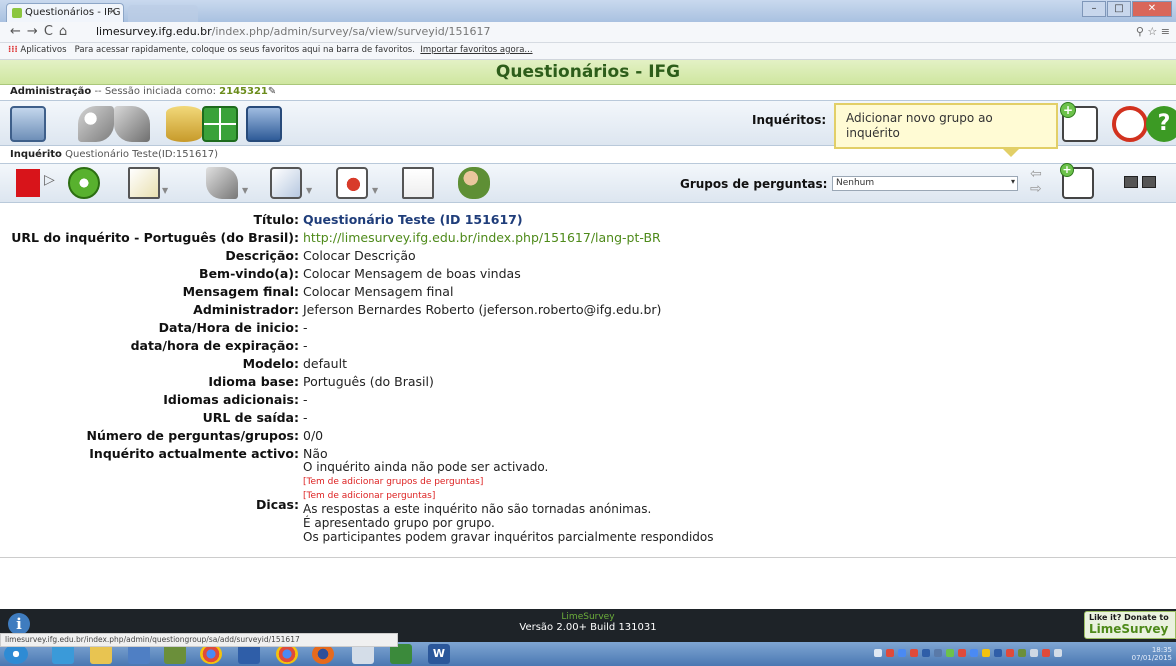  I want to click on activate-arrow-icon: ▷, so click(49, 180).